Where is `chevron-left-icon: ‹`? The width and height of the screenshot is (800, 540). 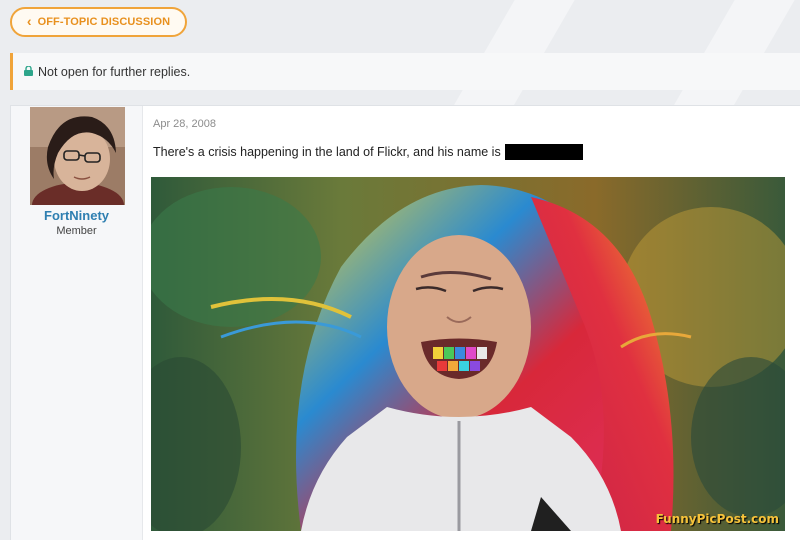
chevron-left-icon: ‹ is located at coordinates (29, 21).